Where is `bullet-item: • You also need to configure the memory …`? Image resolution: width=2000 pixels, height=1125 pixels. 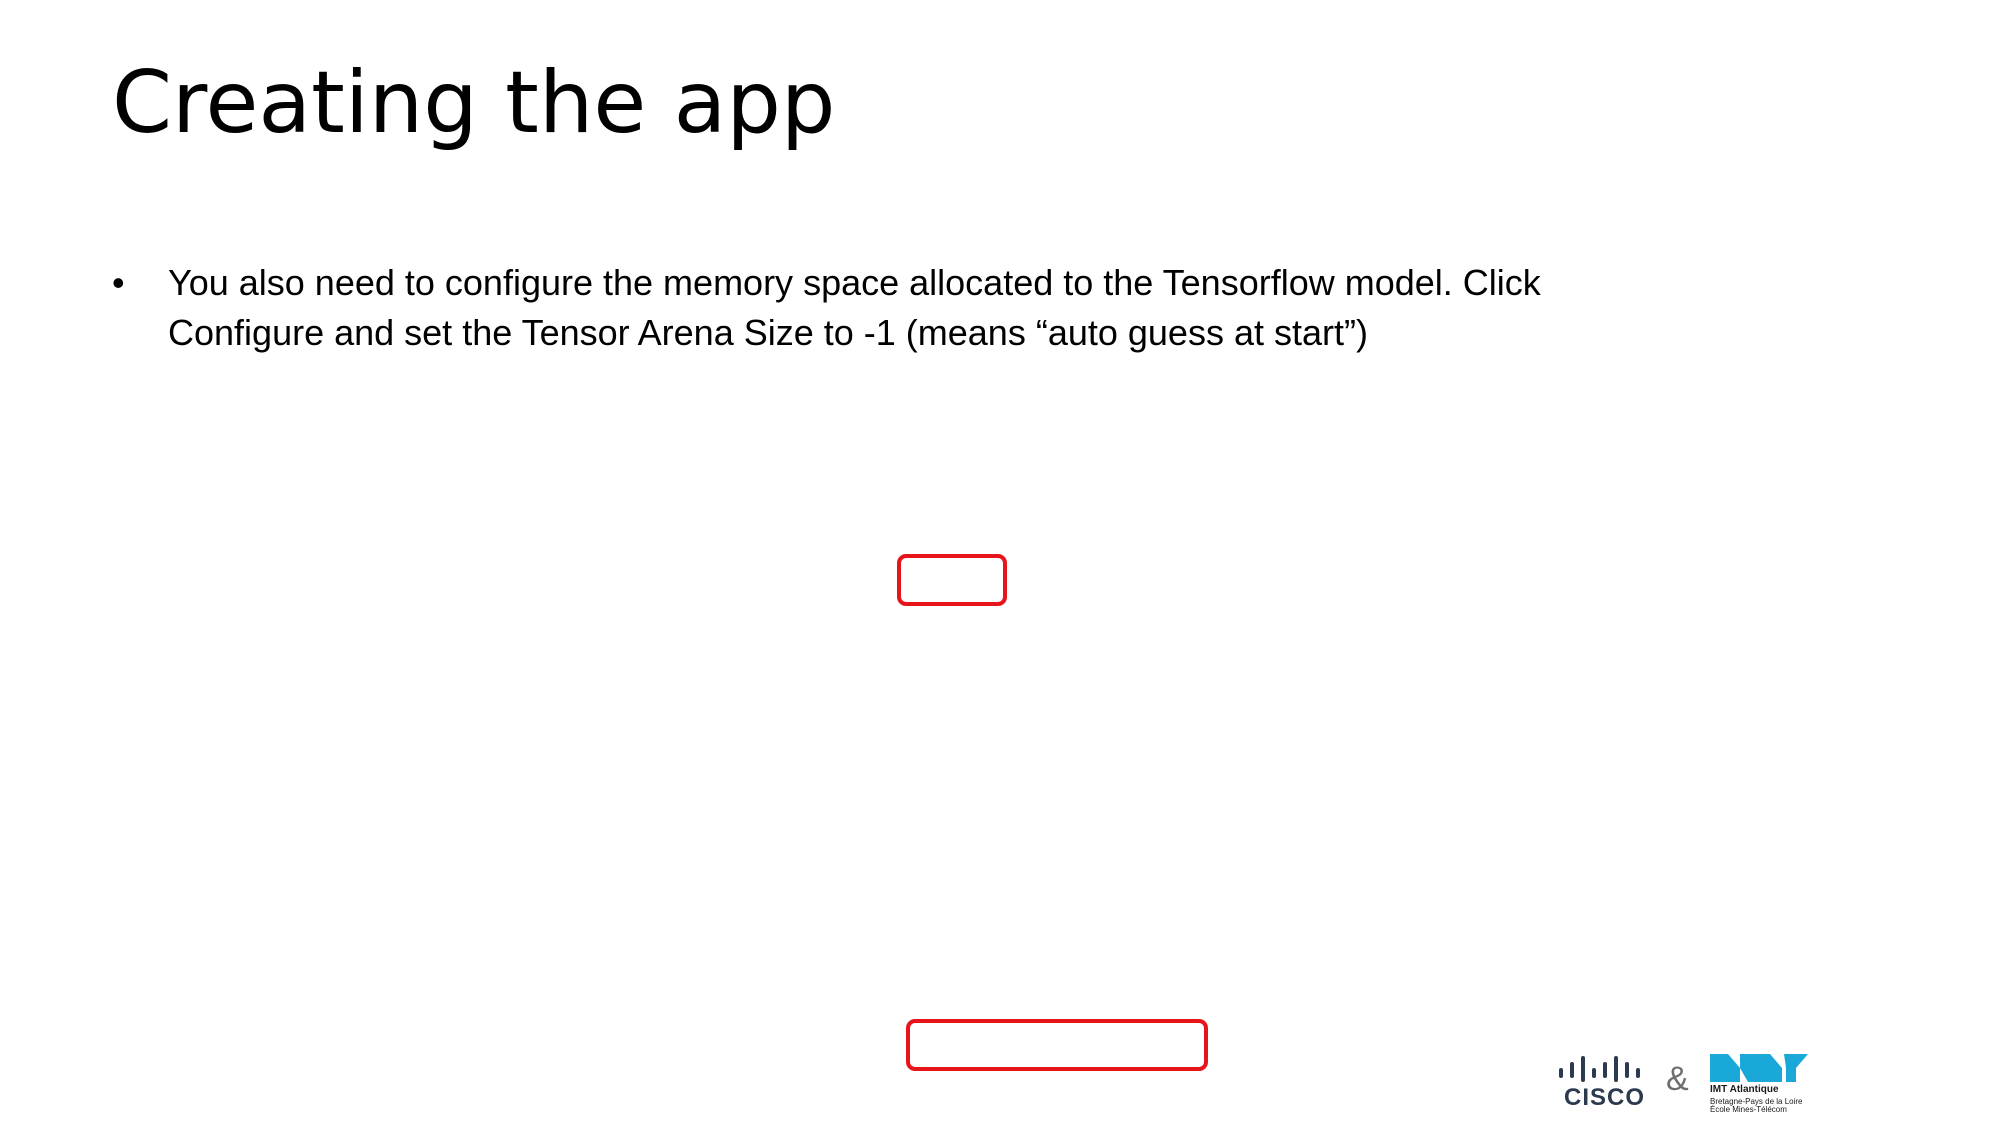 bullet-item: • You also need to configure the memory … is located at coordinates (892, 308).